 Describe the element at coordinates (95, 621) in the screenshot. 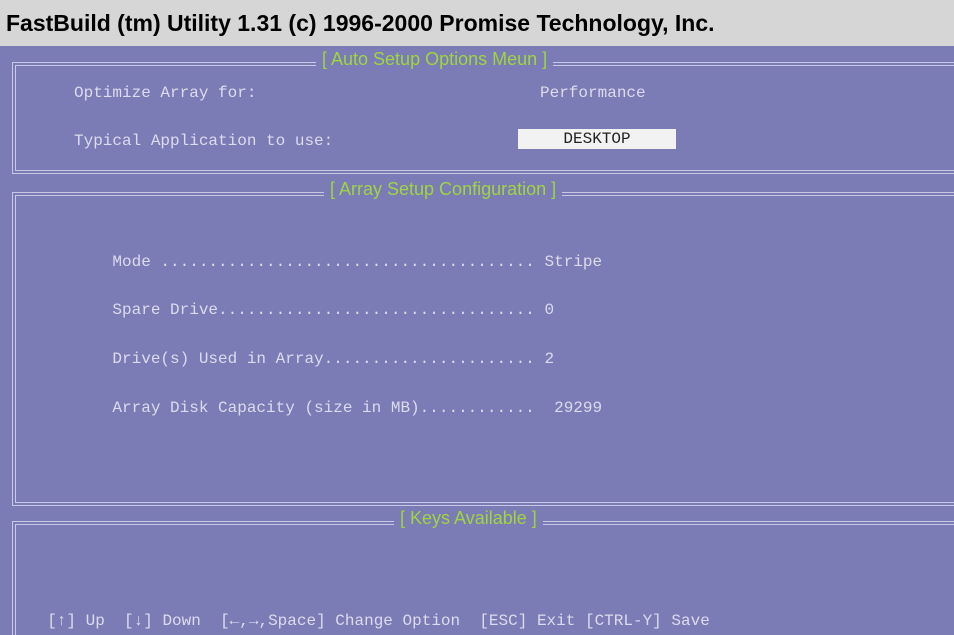

I see `key-up-action: Up` at that location.